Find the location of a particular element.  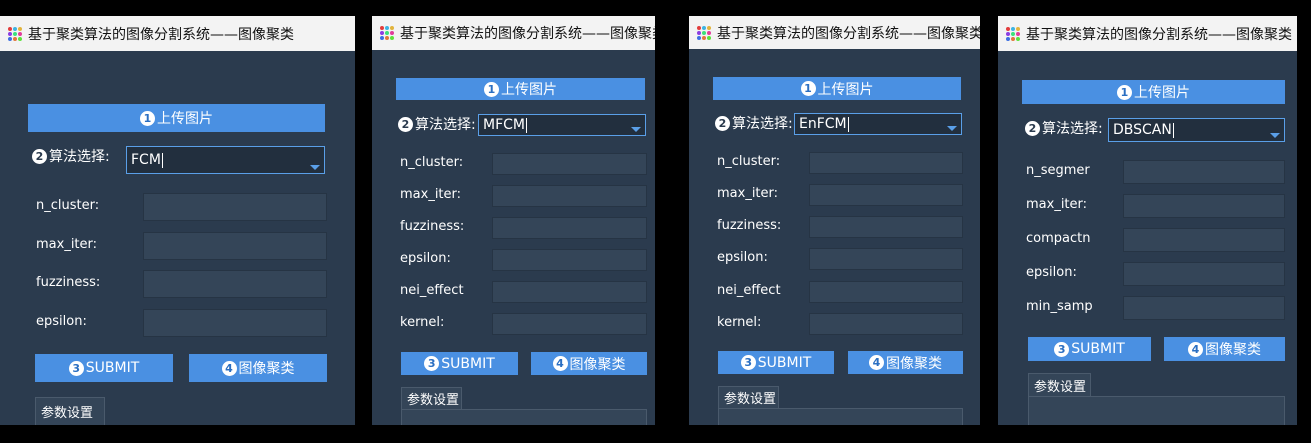

window-title: 基于聚类算法的图像分割系统——图像聚类 is located at coordinates (527, 34).